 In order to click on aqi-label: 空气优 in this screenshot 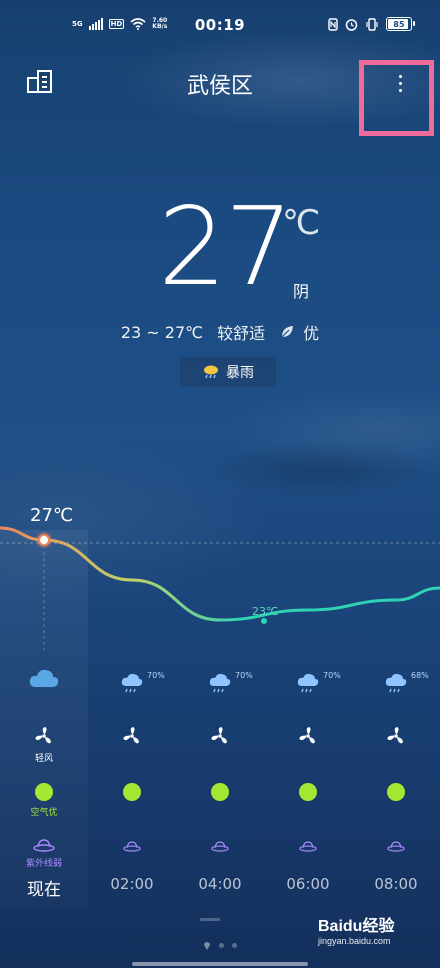, I will do `click(44, 813)`.